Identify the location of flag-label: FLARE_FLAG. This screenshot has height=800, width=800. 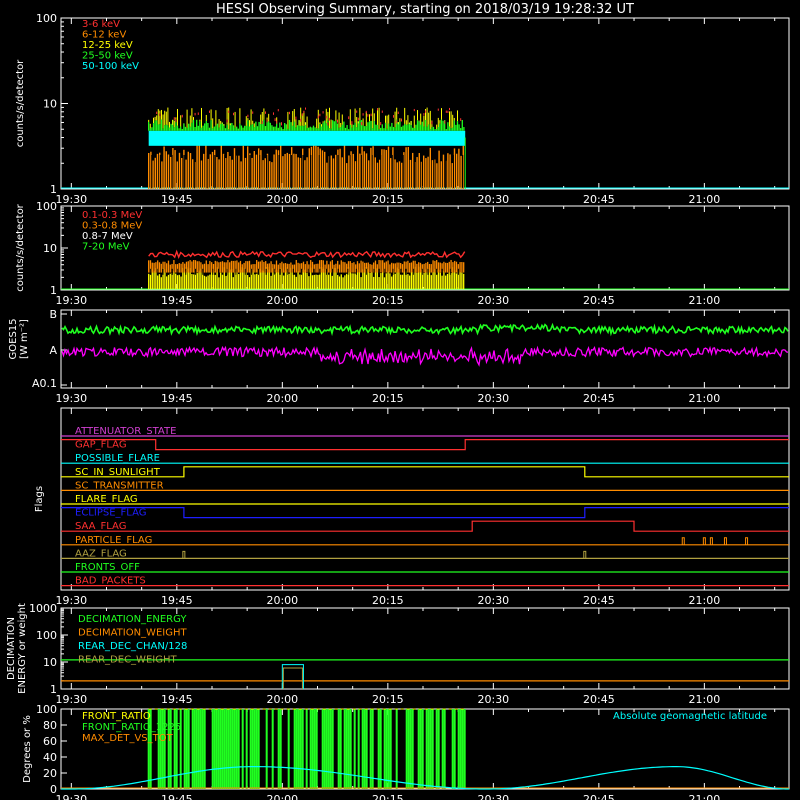
(106, 499).